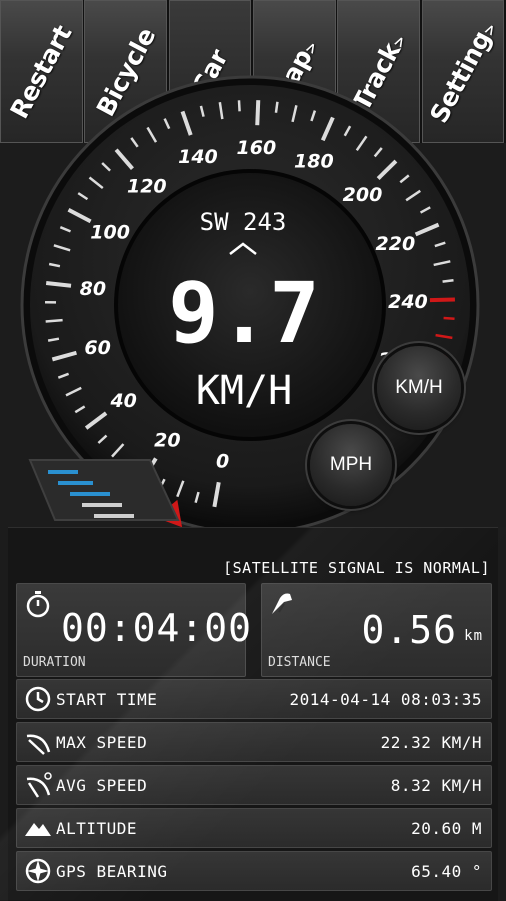 The image size is (506, 901). What do you see at coordinates (38, 785) in the screenshot?
I see `avg-speed-gauge-icon` at bounding box center [38, 785].